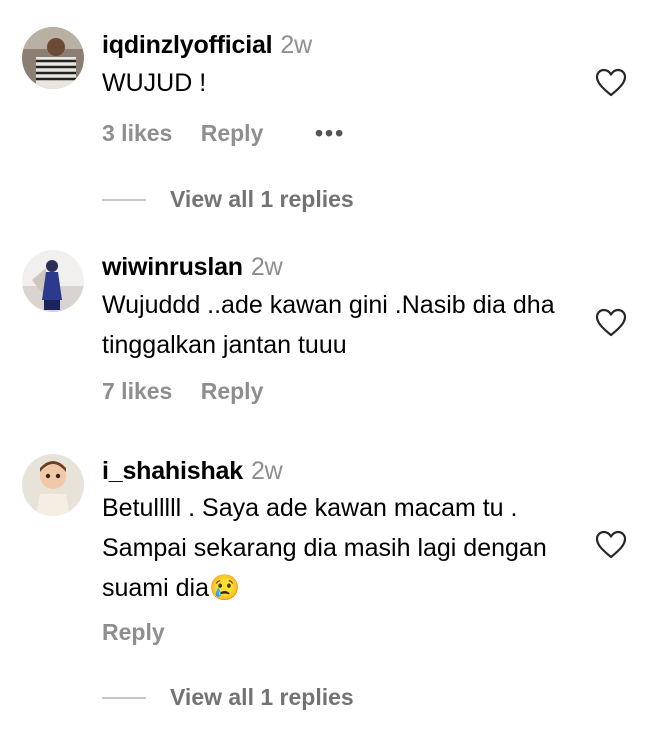 This screenshot has height=736, width=654. What do you see at coordinates (192, 267) in the screenshot?
I see `username: wiwinruslan 2w` at bounding box center [192, 267].